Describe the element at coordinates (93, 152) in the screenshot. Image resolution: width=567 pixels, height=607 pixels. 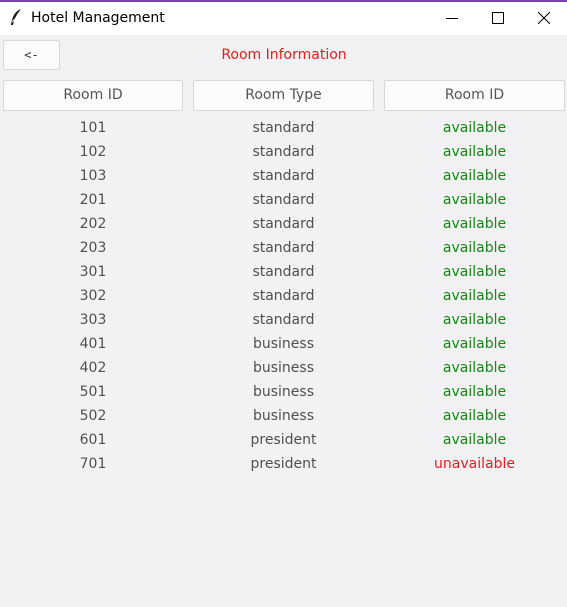
I see `room-id-cell: 102` at that location.